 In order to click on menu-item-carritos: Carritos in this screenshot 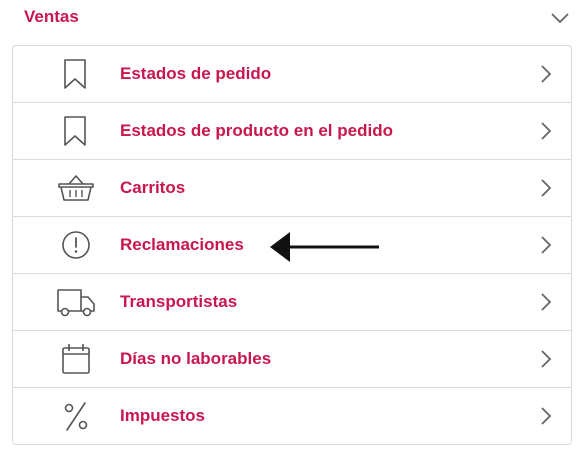, I will do `click(292, 188)`.